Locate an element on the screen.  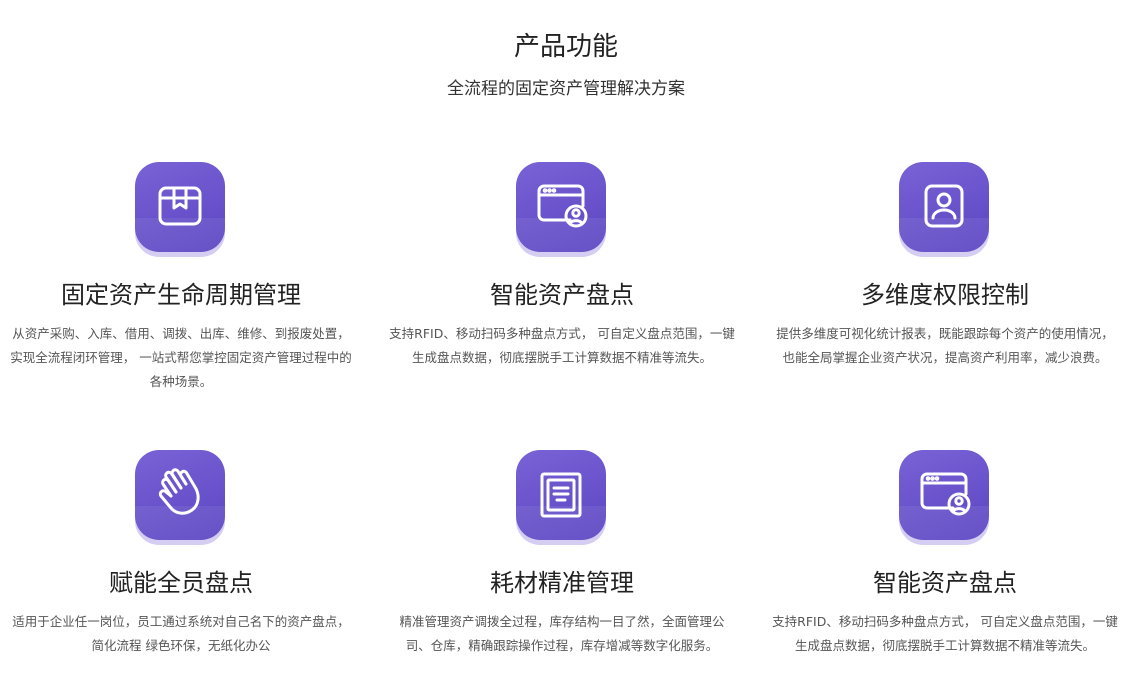
feature-title: 赋能全员盘点 is located at coordinates (181, 583).